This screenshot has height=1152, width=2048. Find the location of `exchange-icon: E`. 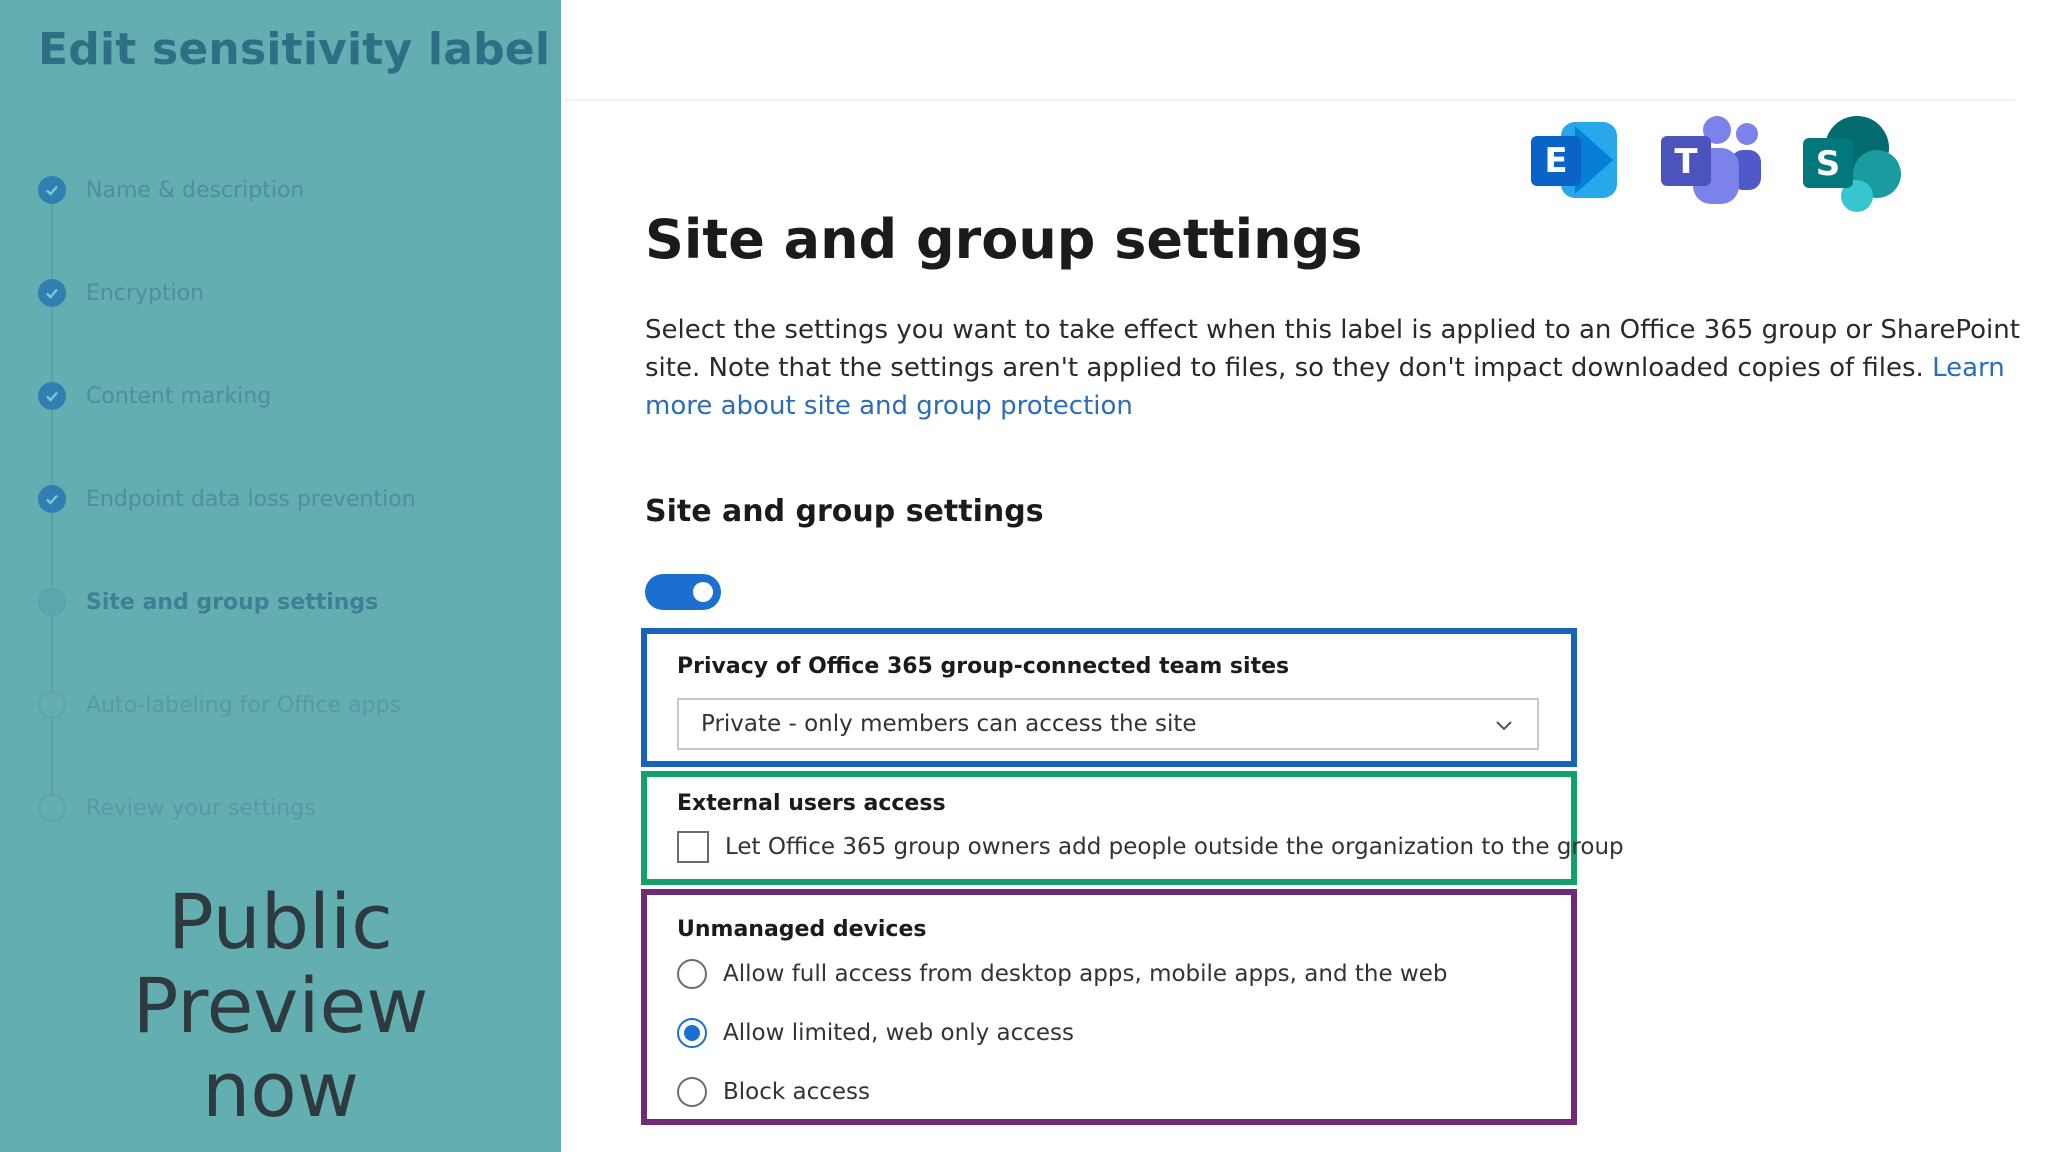

exchange-icon: E is located at coordinates (1573, 166).